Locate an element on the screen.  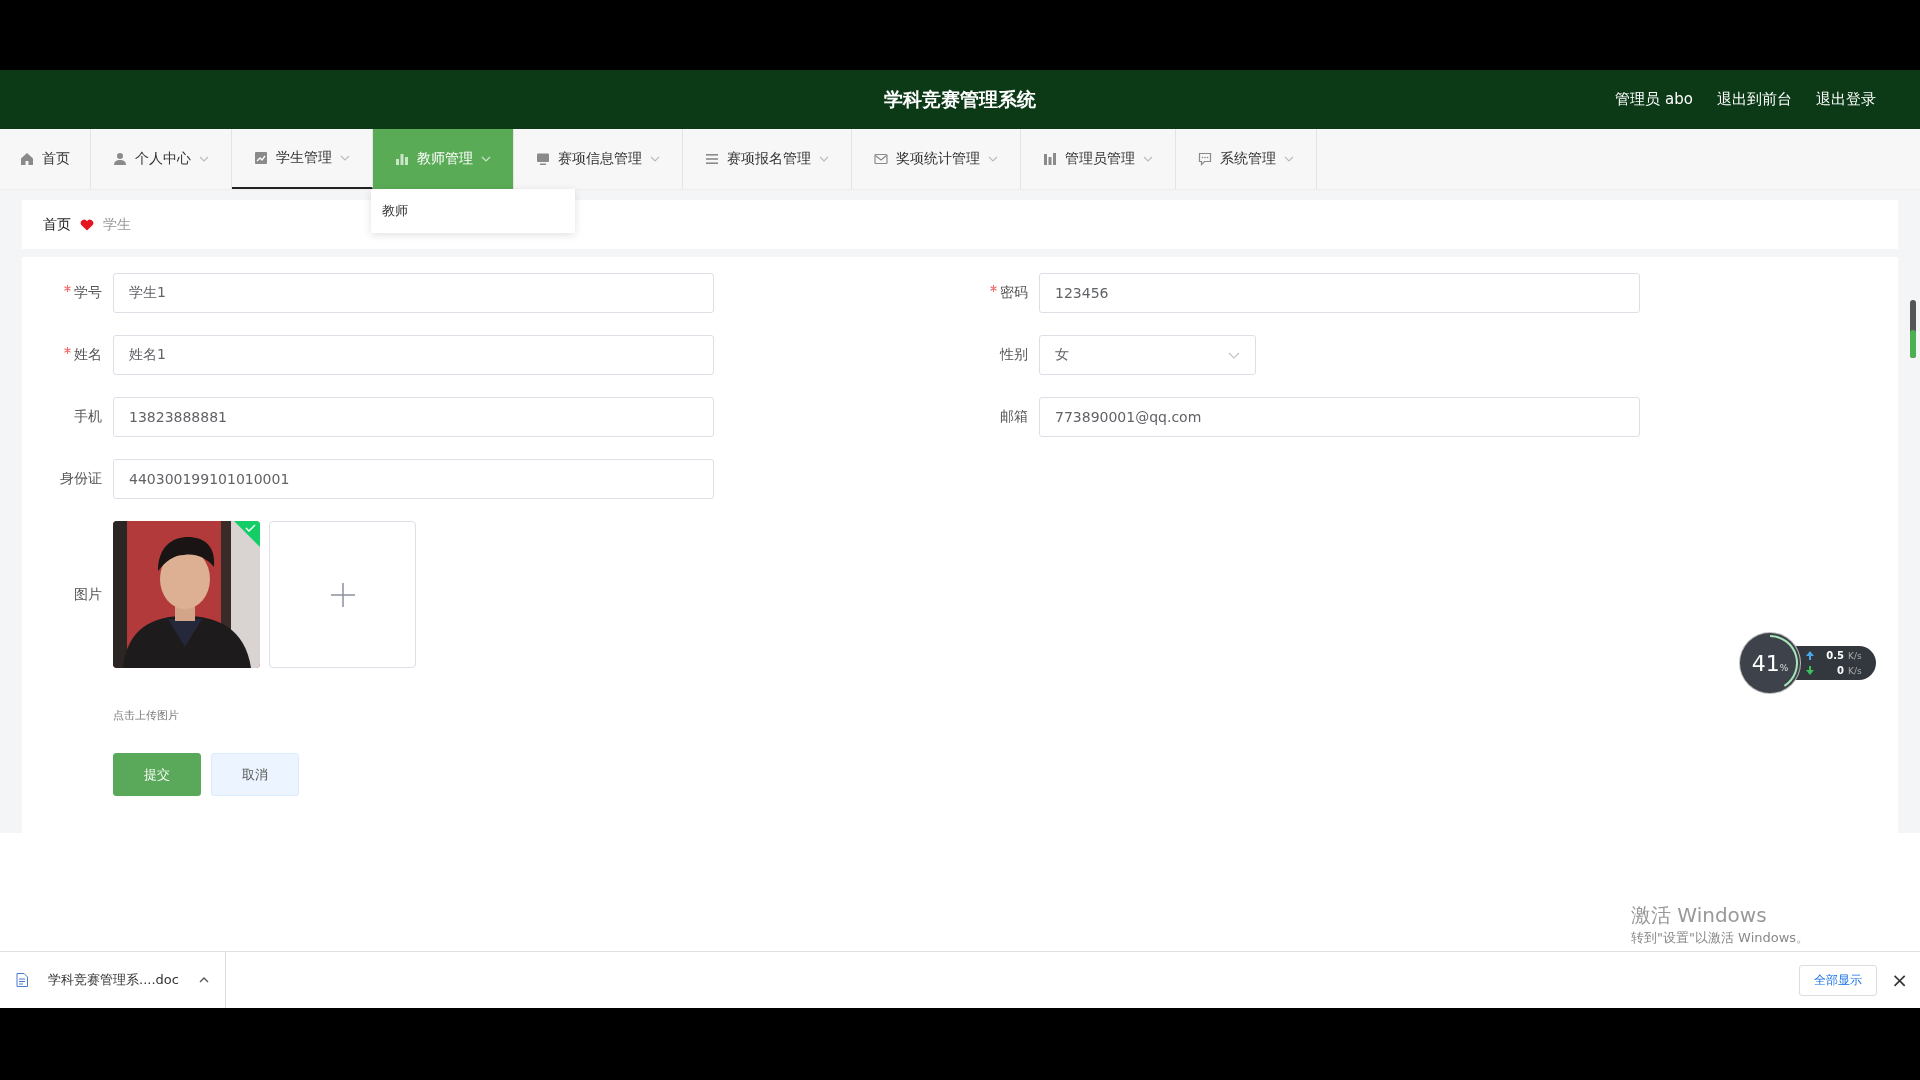
monitor-icon is located at coordinates (543, 159).